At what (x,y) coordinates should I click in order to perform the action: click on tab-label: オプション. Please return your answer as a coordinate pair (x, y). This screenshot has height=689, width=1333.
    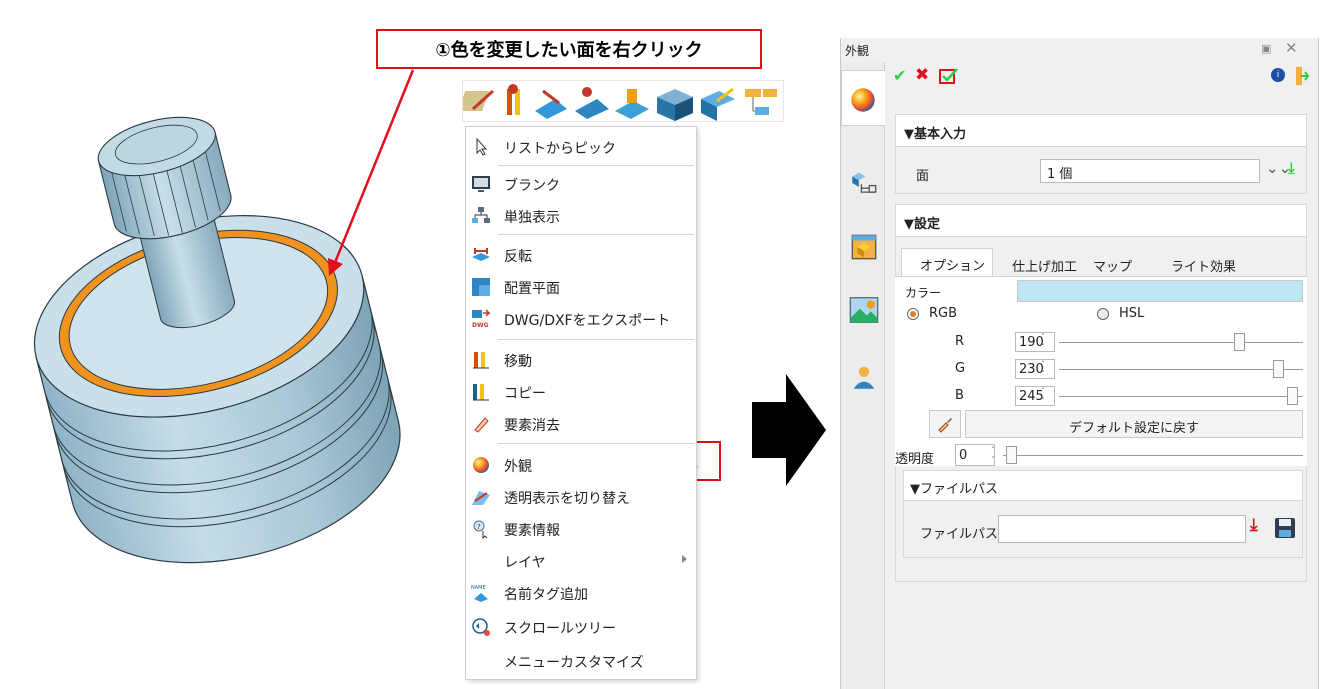
    Looking at the image, I should click on (953, 266).